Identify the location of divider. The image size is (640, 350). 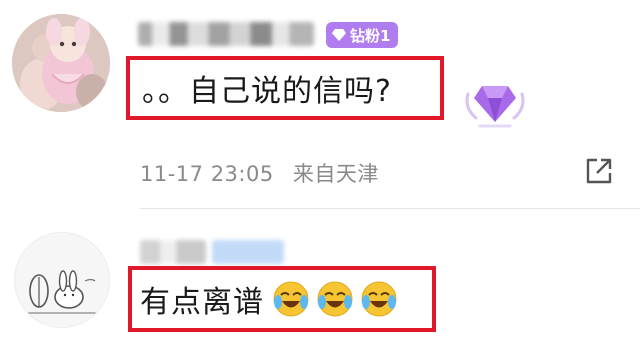
(390, 208).